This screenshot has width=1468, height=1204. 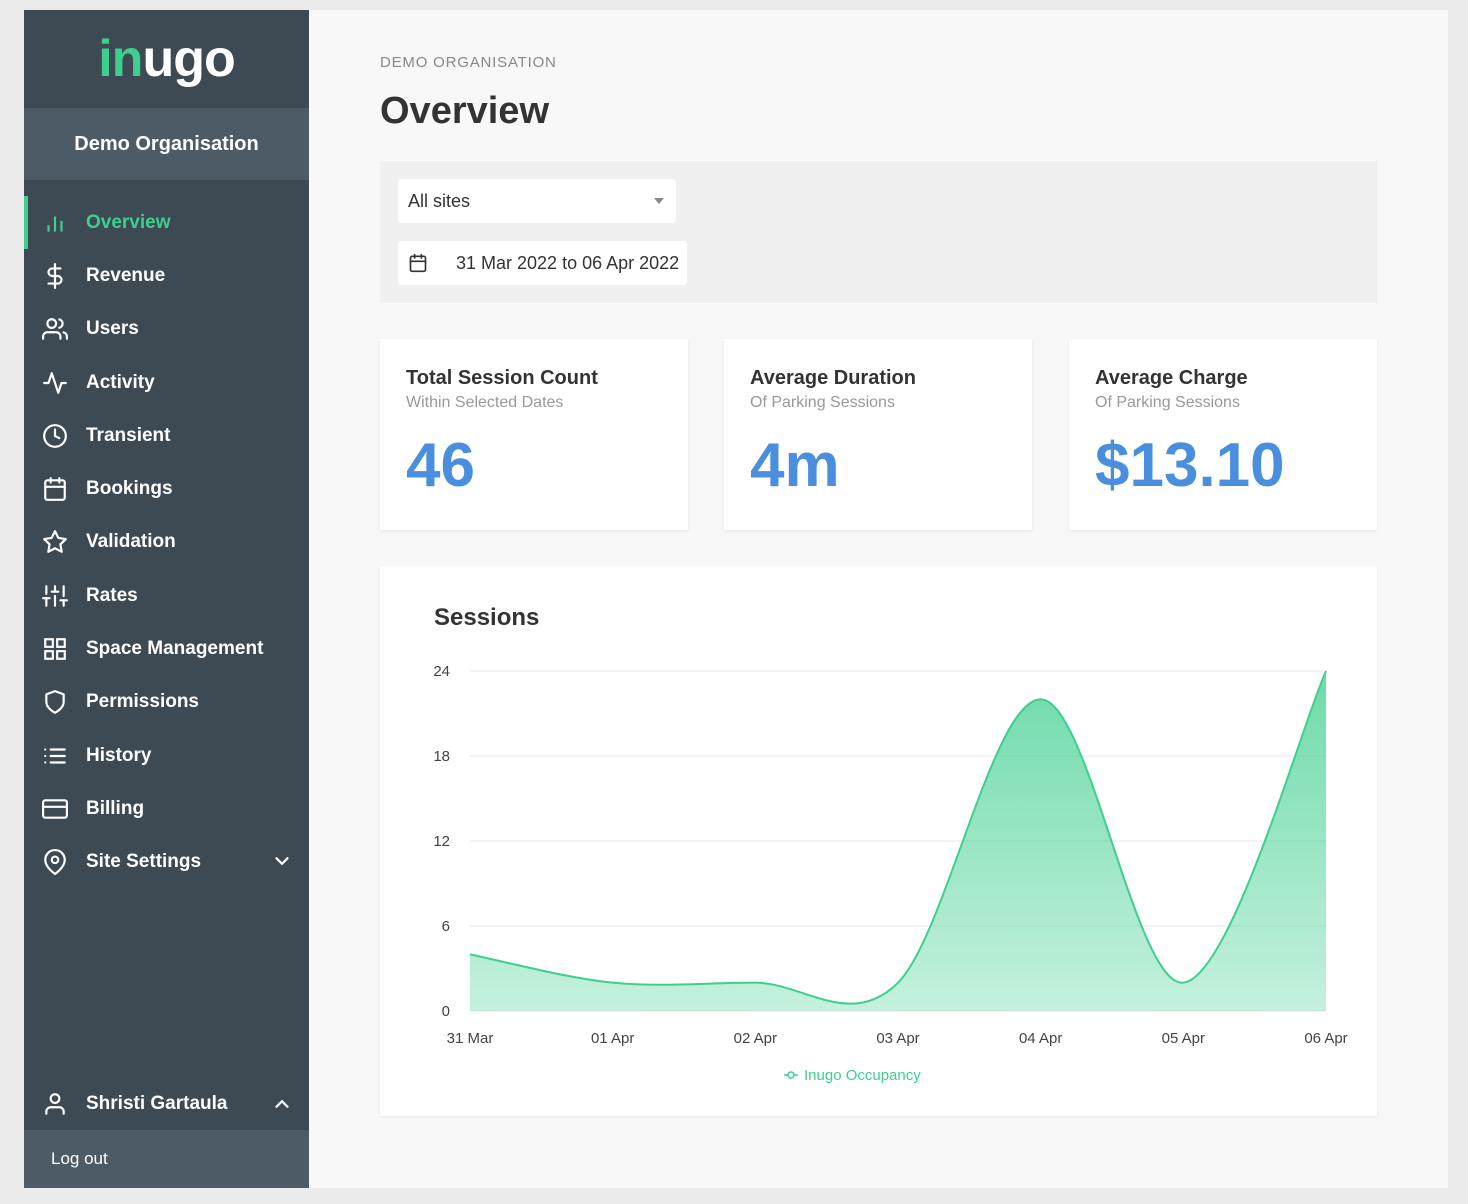 I want to click on x-tick-label: 04 Apr, so click(x=1040, y=1038).